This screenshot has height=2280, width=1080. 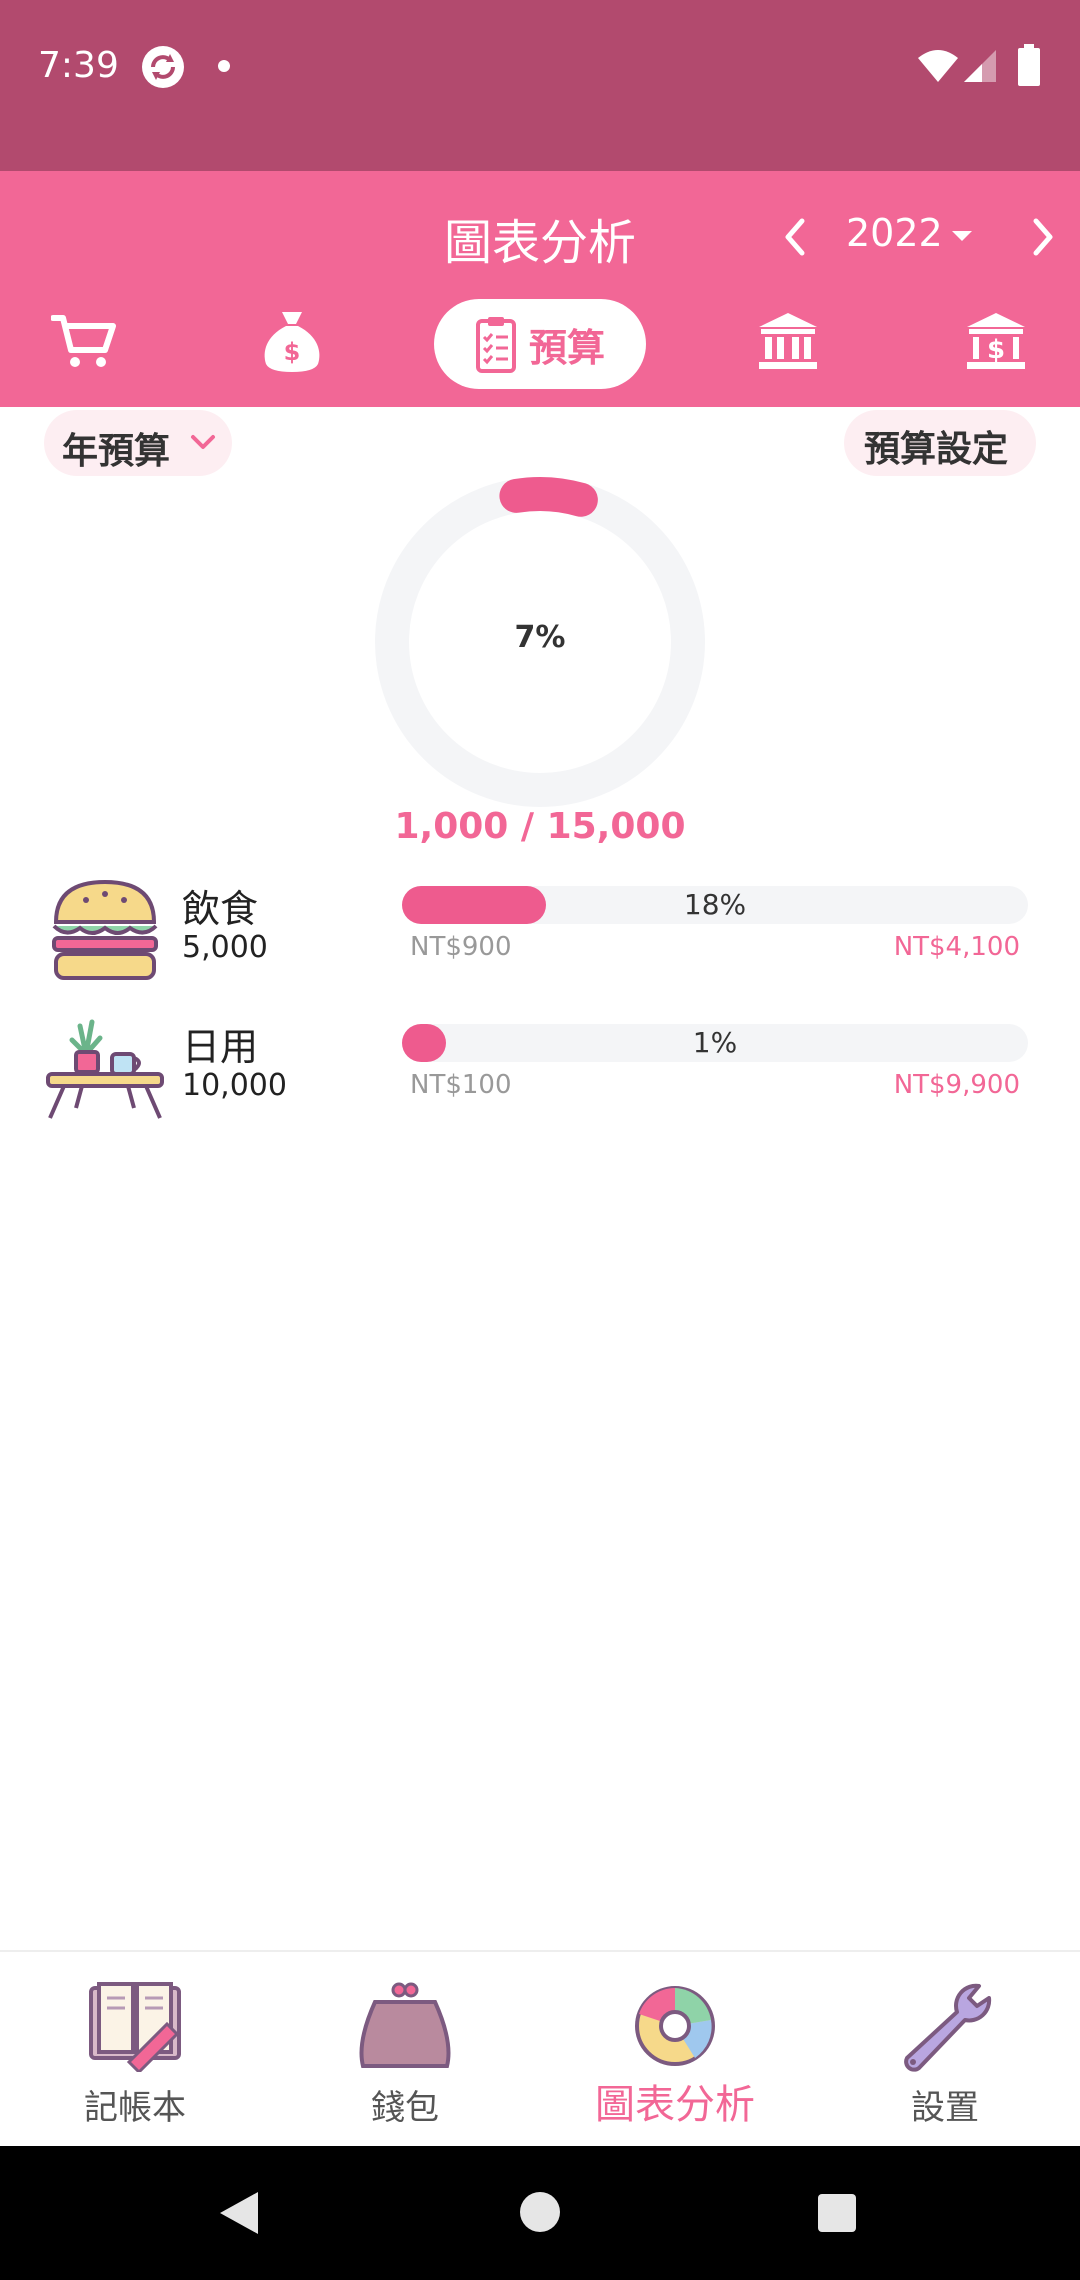 I want to click on year-selector: 2022, so click(x=894, y=233).